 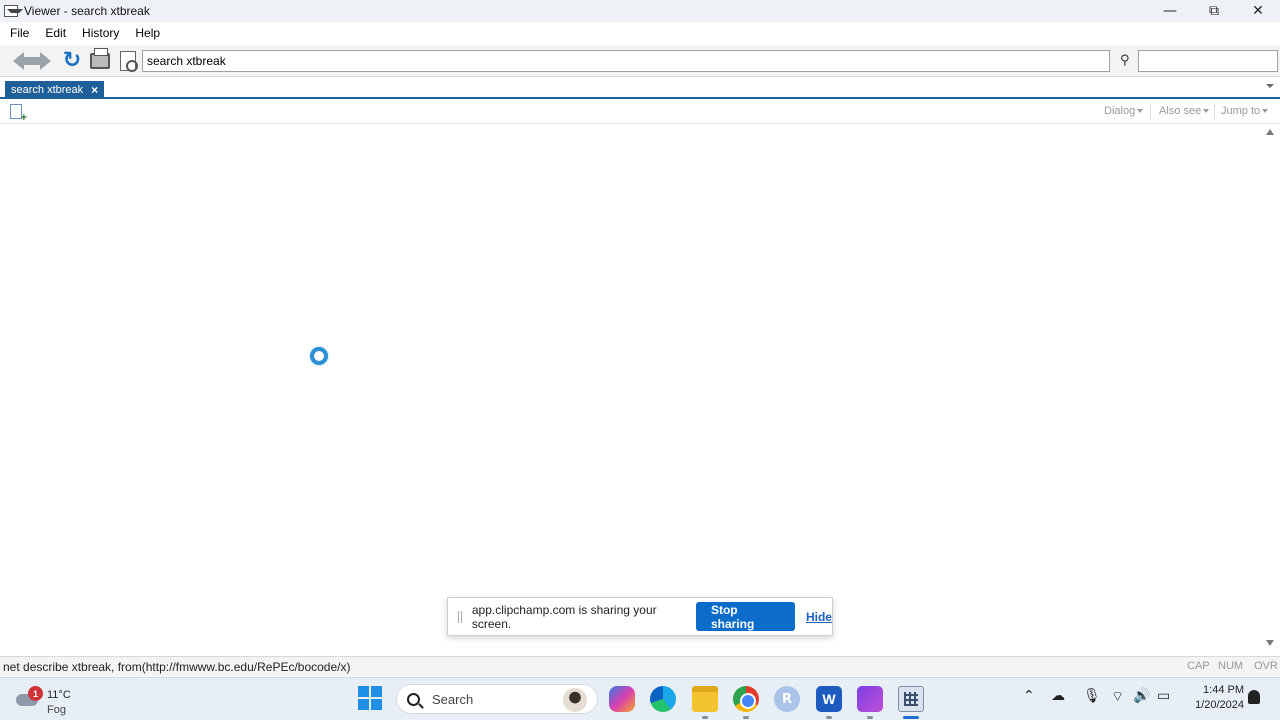 I want to click on stata-icon, so click(x=911, y=699).